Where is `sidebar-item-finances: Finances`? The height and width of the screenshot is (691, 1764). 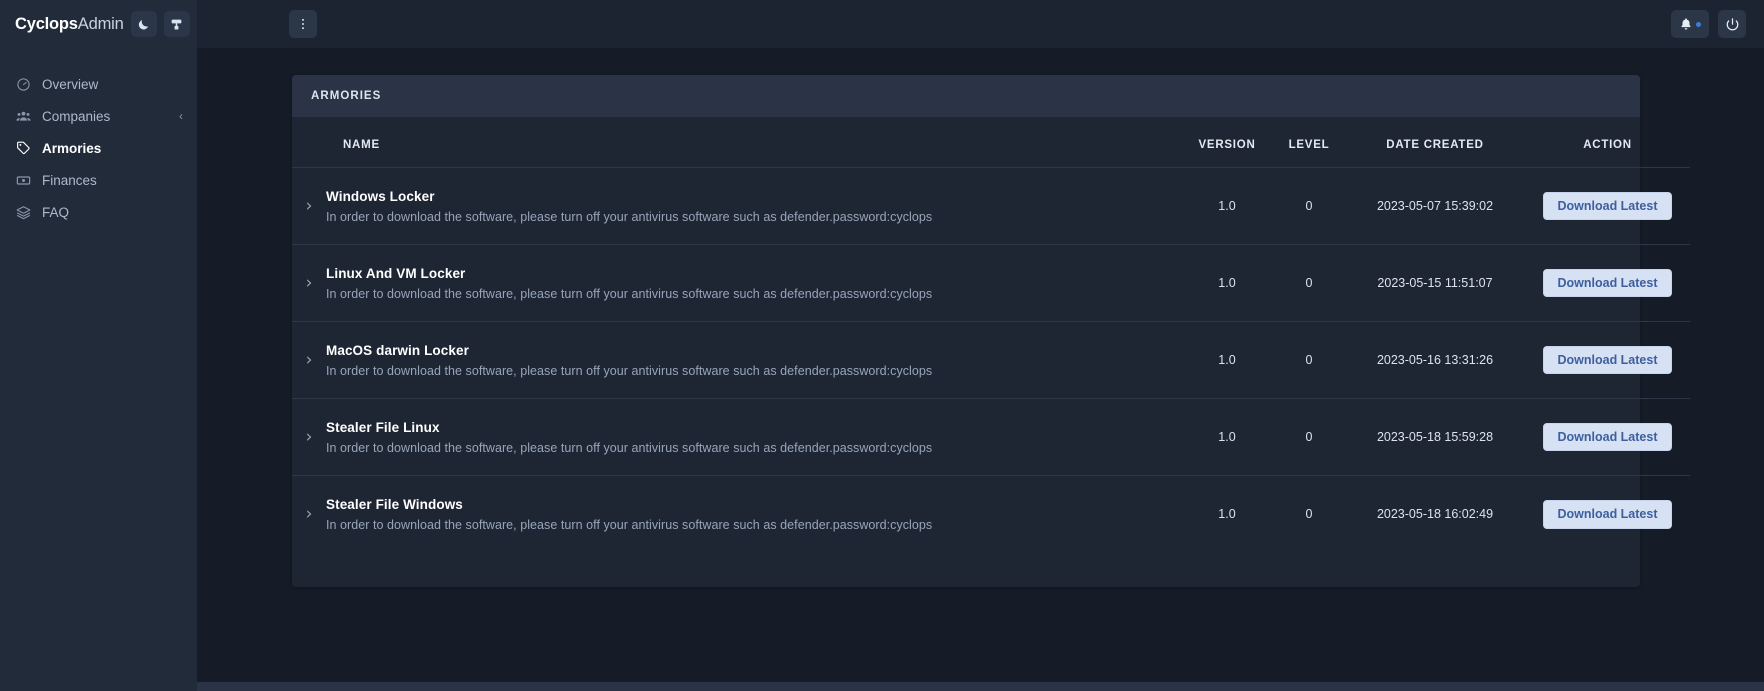 sidebar-item-finances: Finances is located at coordinates (98, 180).